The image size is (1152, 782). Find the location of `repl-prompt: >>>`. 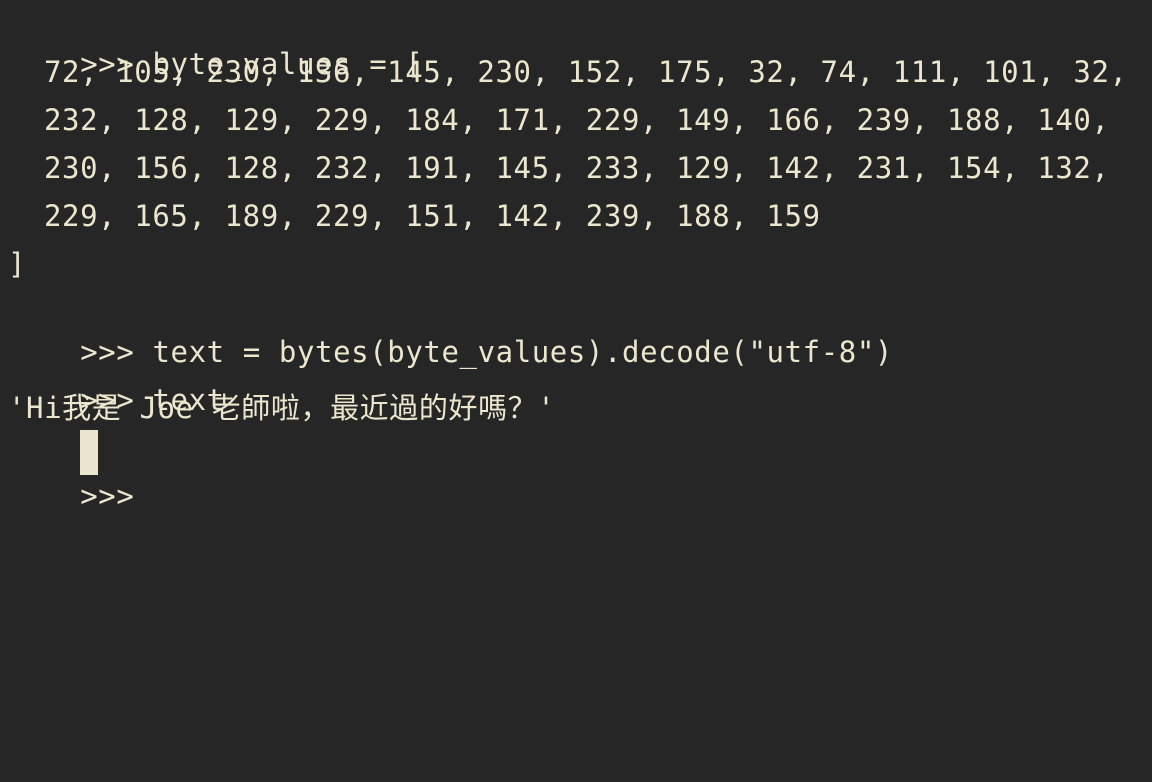

repl-prompt: >>> is located at coordinates (107, 496).